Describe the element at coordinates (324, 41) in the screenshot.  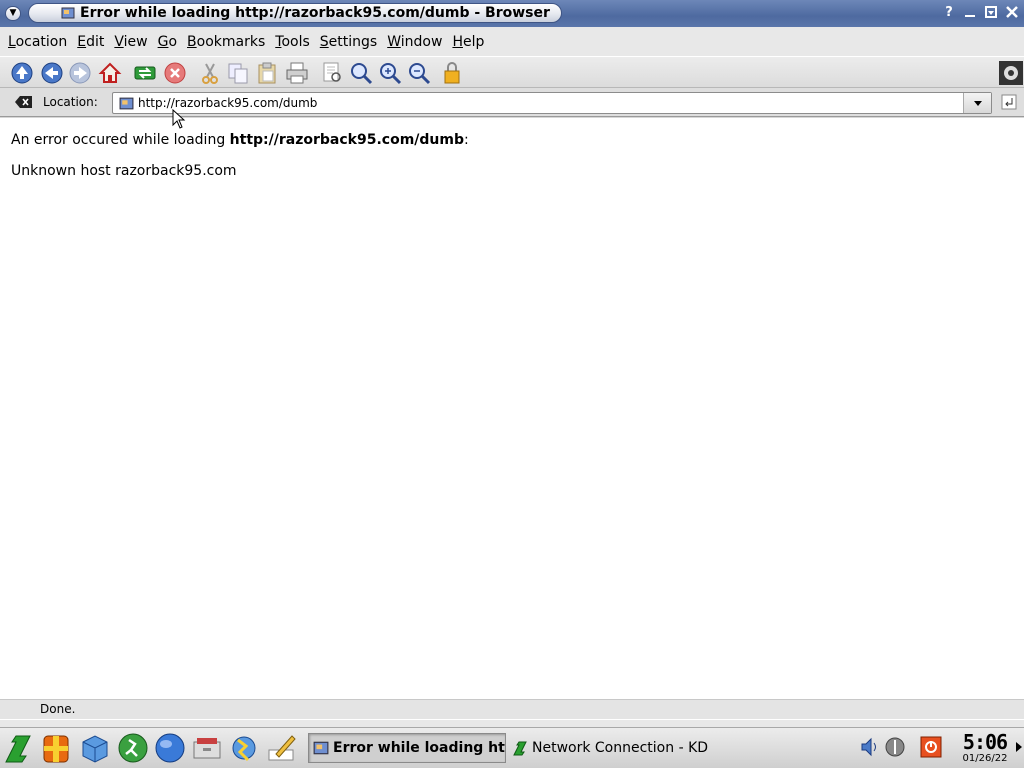
I see `mnemonic-letter: S` at that location.